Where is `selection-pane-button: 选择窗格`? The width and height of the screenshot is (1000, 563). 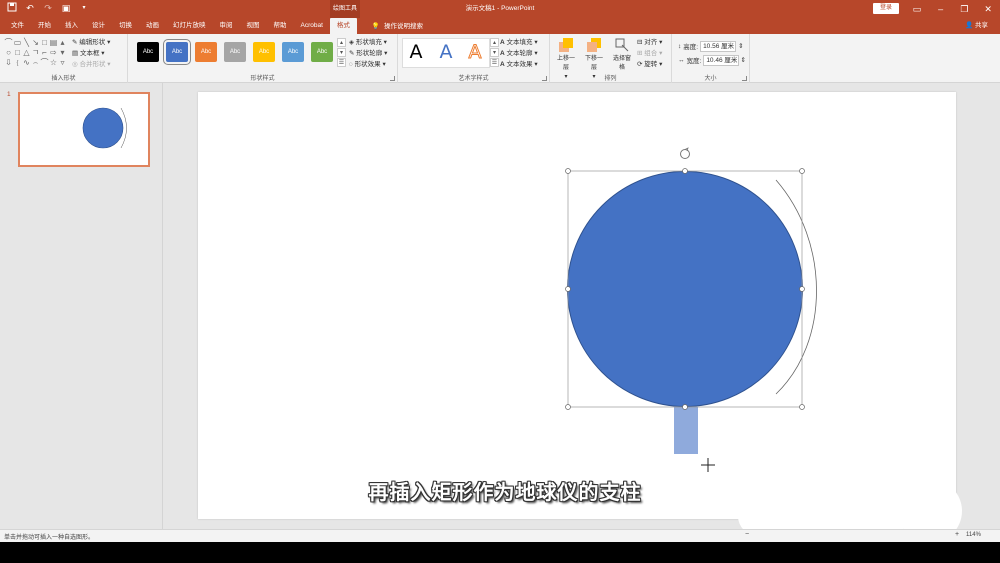
selection-pane-button: 选择窗格 is located at coordinates (622, 55).